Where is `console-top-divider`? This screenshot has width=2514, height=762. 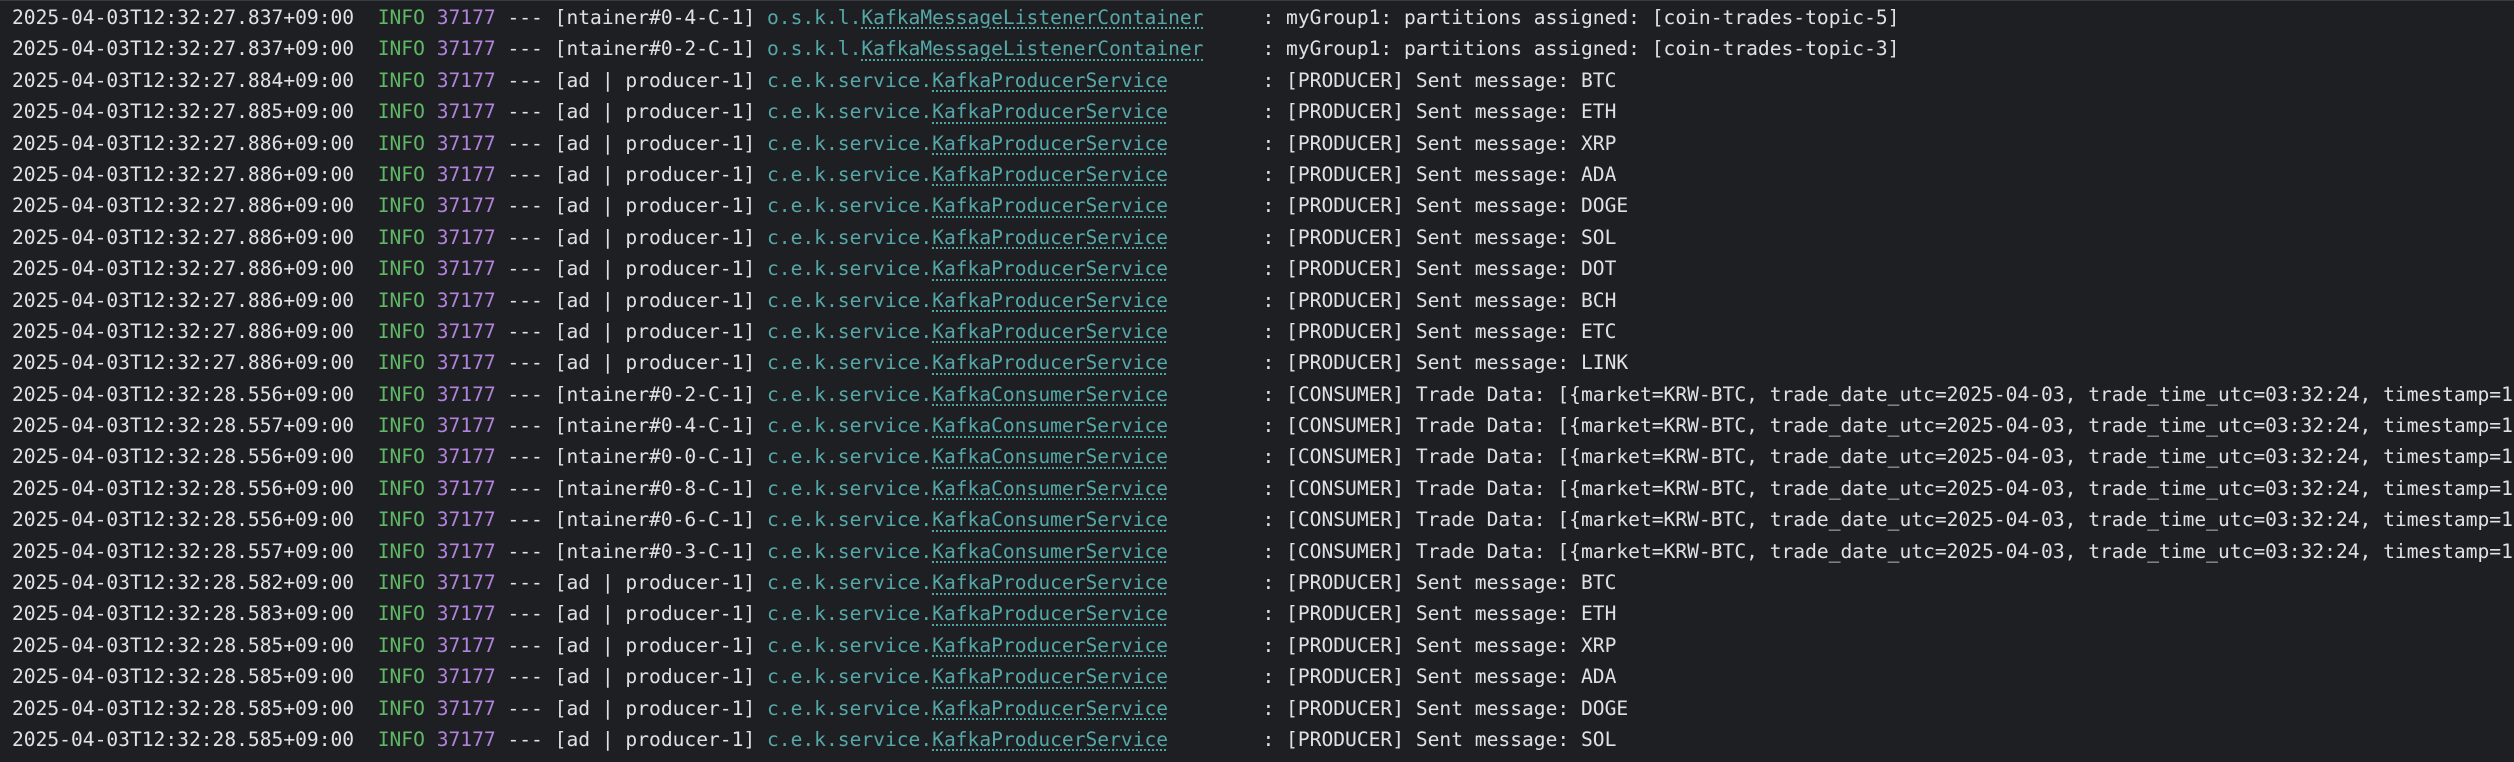 console-top-divider is located at coordinates (1257, 0).